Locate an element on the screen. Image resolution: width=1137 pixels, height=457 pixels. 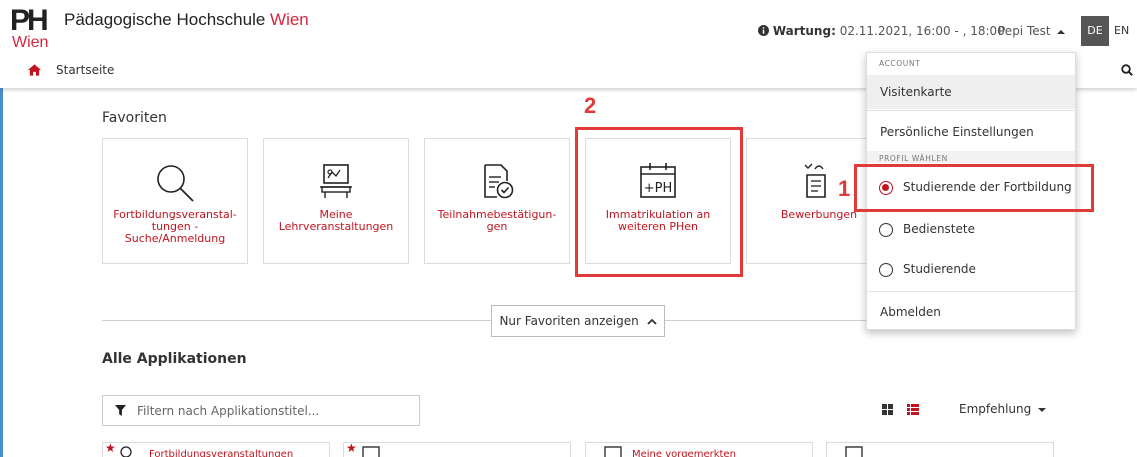
sort-dropdown: Empfehlung is located at coordinates (1003, 409).